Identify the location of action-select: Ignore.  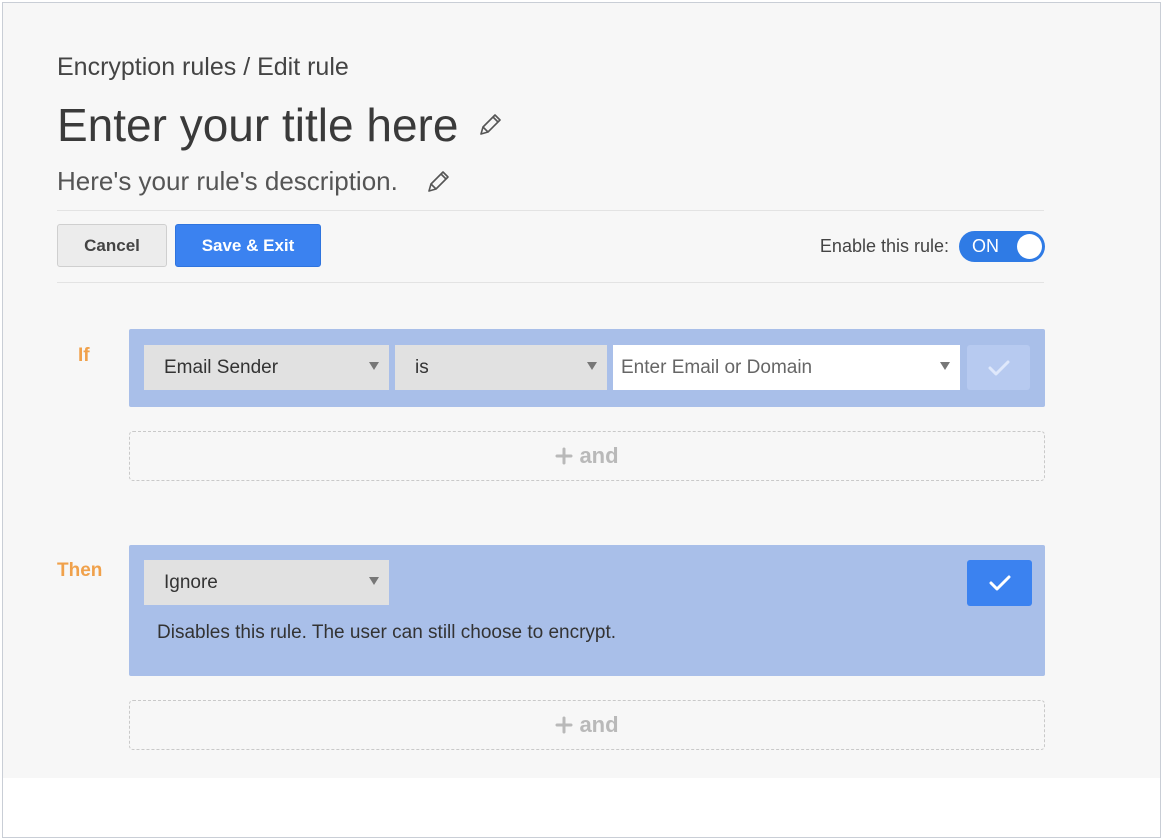
(266, 582).